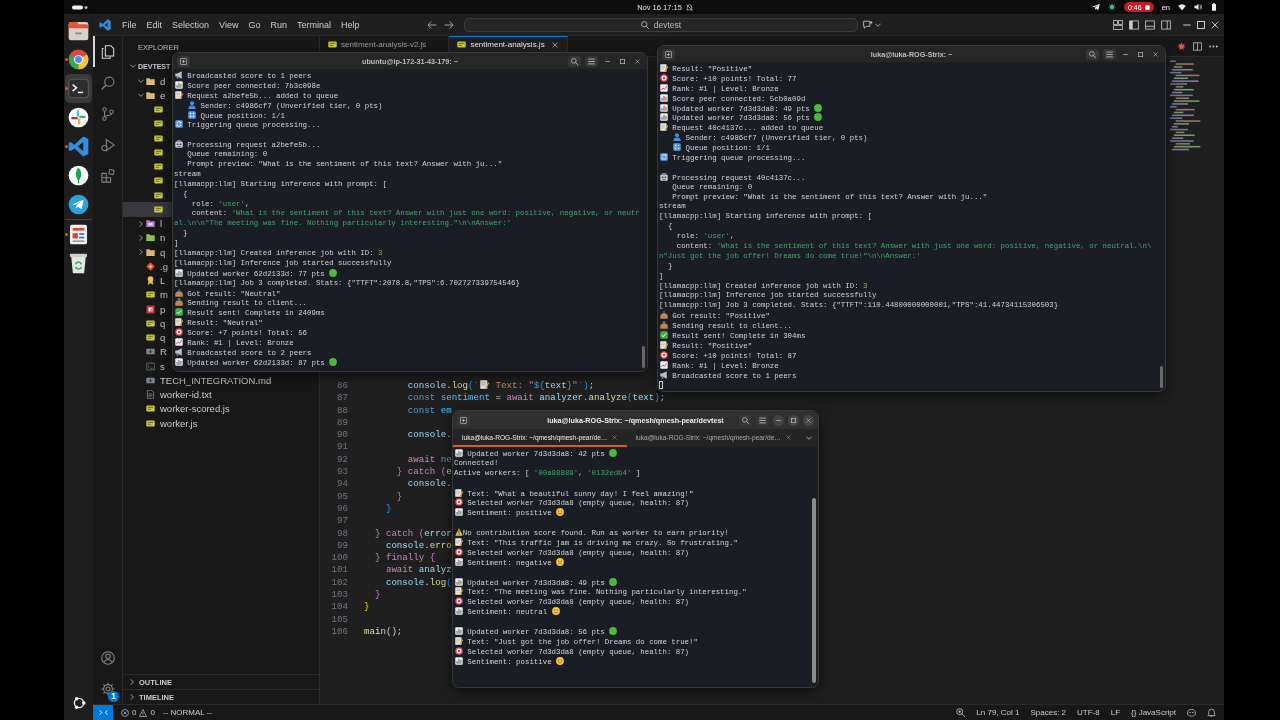 This screenshot has height=720, width=1280. What do you see at coordinates (80, 7) in the screenshot?
I see `workspace-indicator` at bounding box center [80, 7].